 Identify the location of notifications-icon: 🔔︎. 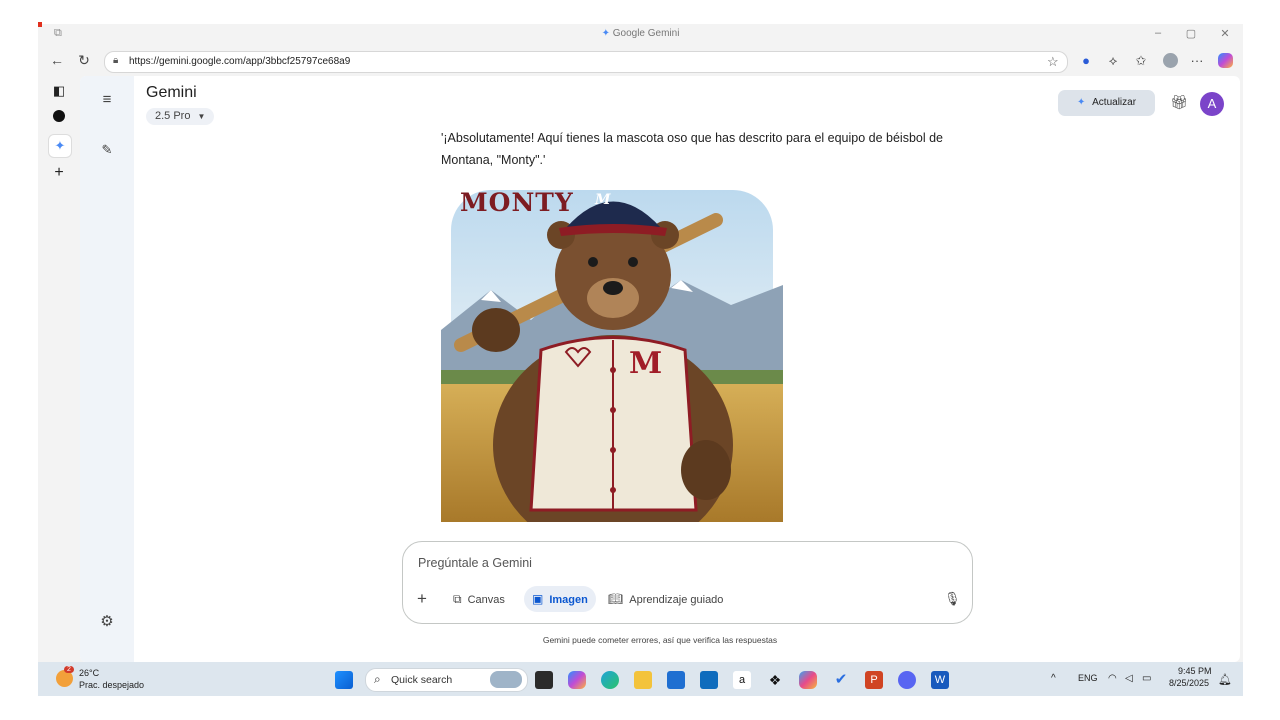
(1225, 679).